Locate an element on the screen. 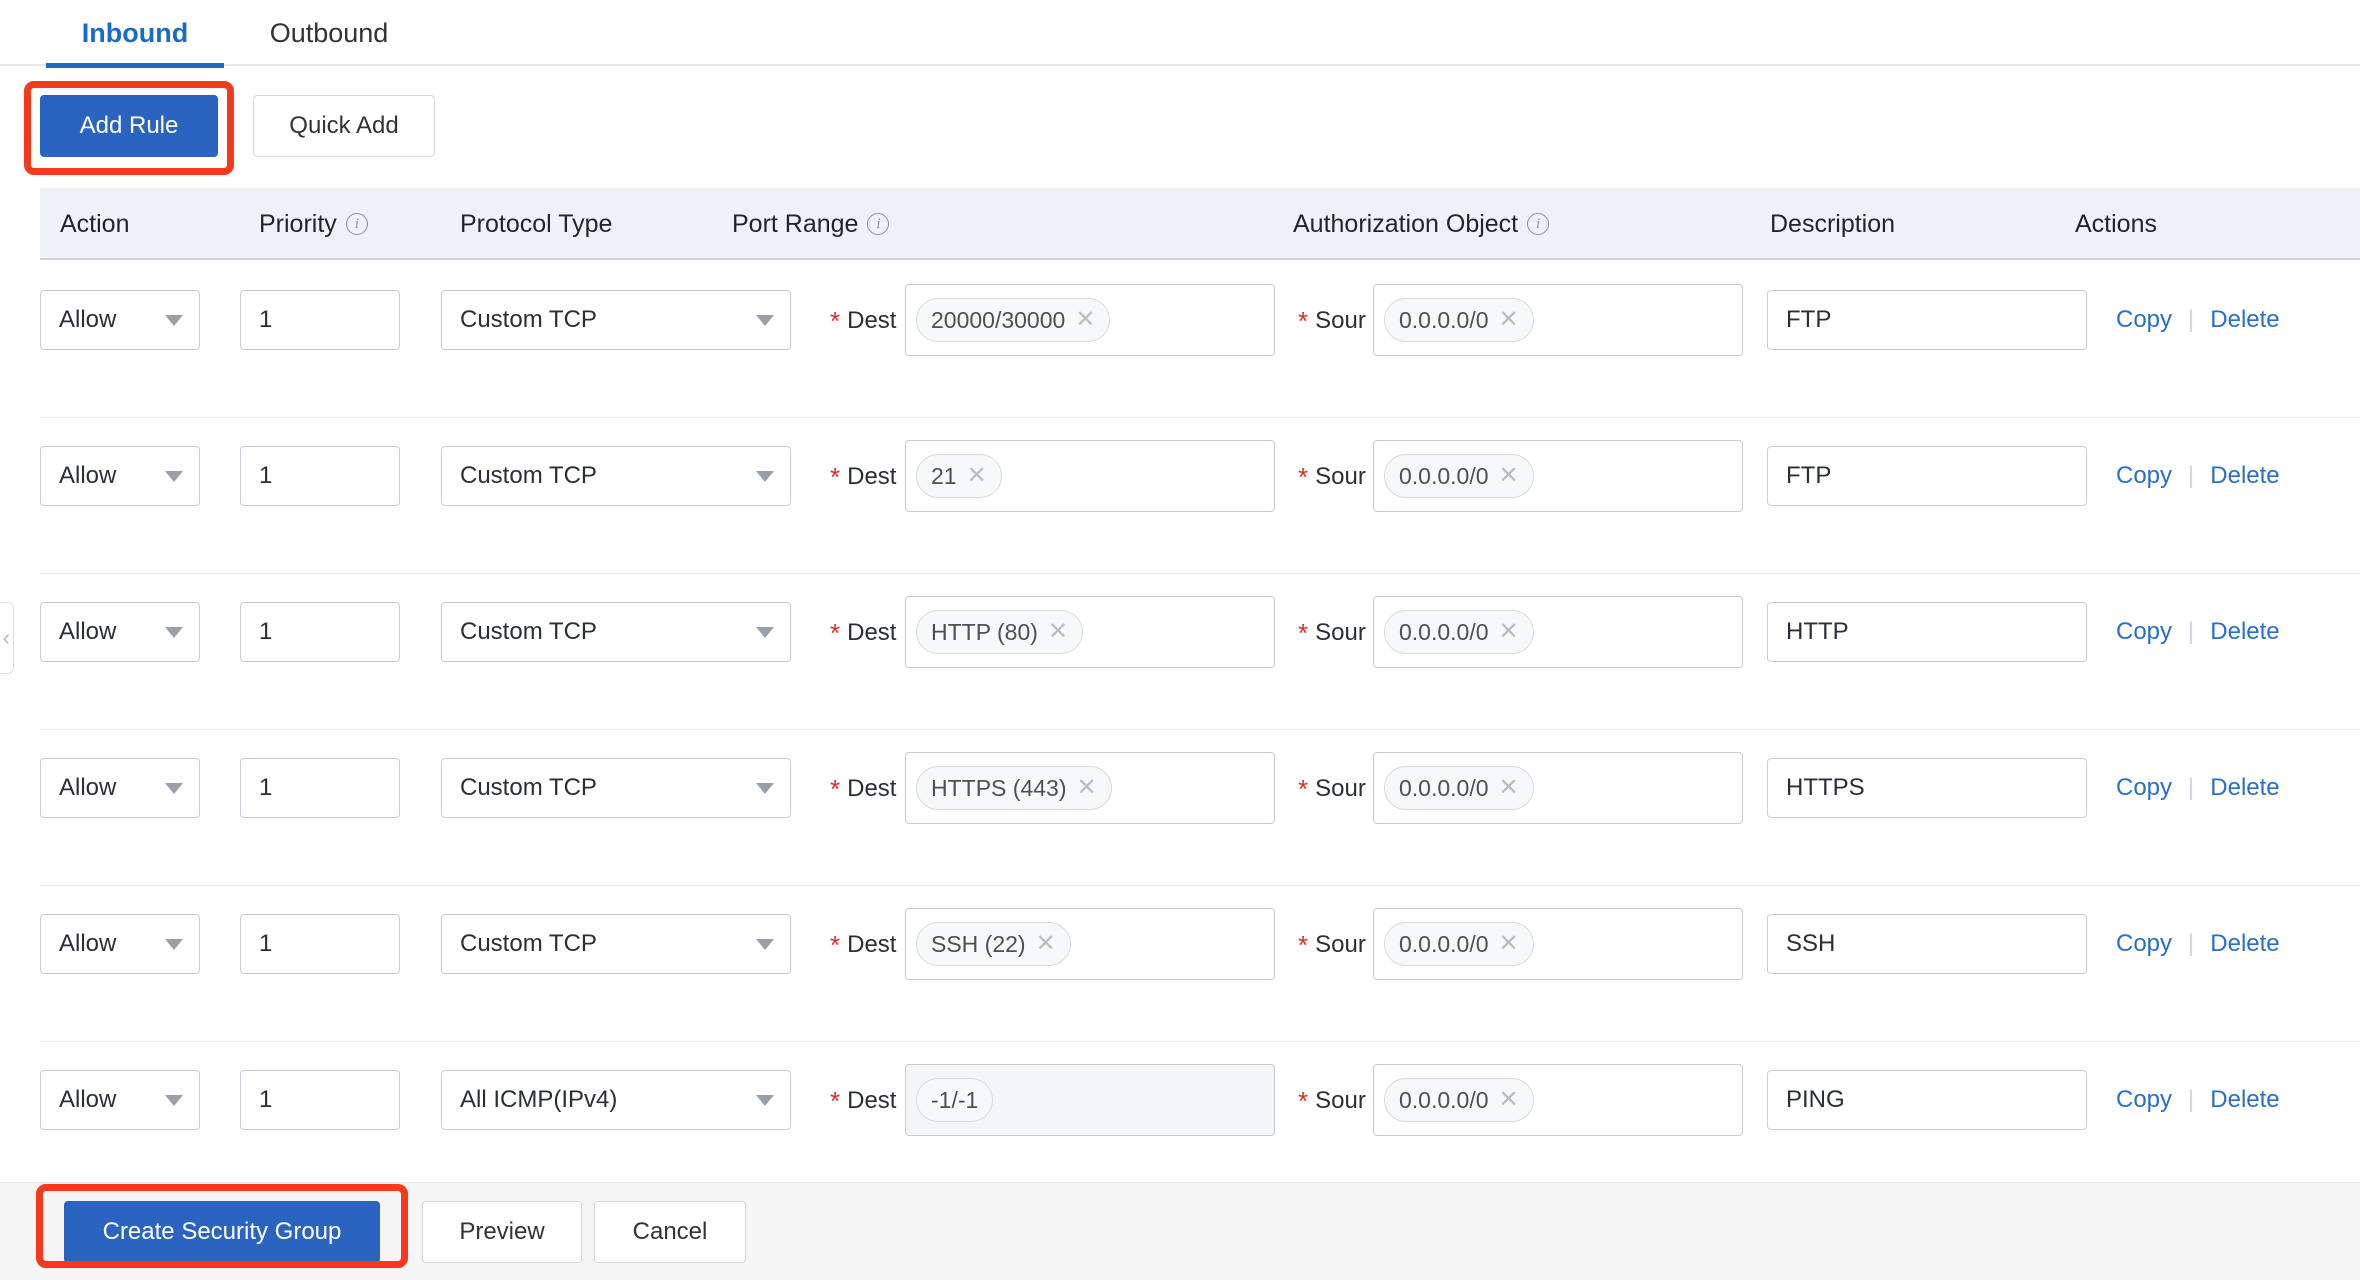 Image resolution: width=2360 pixels, height=1280 pixels. port-range-tag: HTTPS (443) ✕ is located at coordinates (1014, 788).